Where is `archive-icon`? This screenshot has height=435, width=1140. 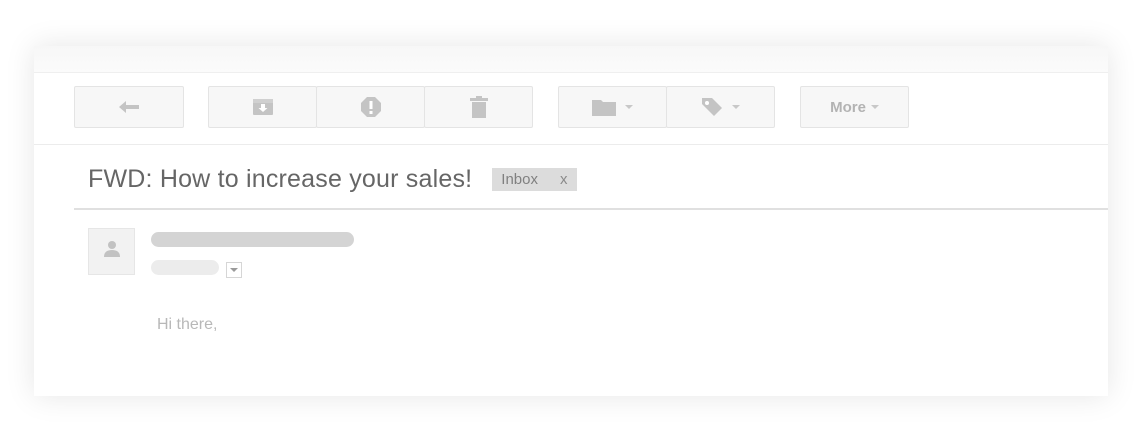 archive-icon is located at coordinates (263, 107).